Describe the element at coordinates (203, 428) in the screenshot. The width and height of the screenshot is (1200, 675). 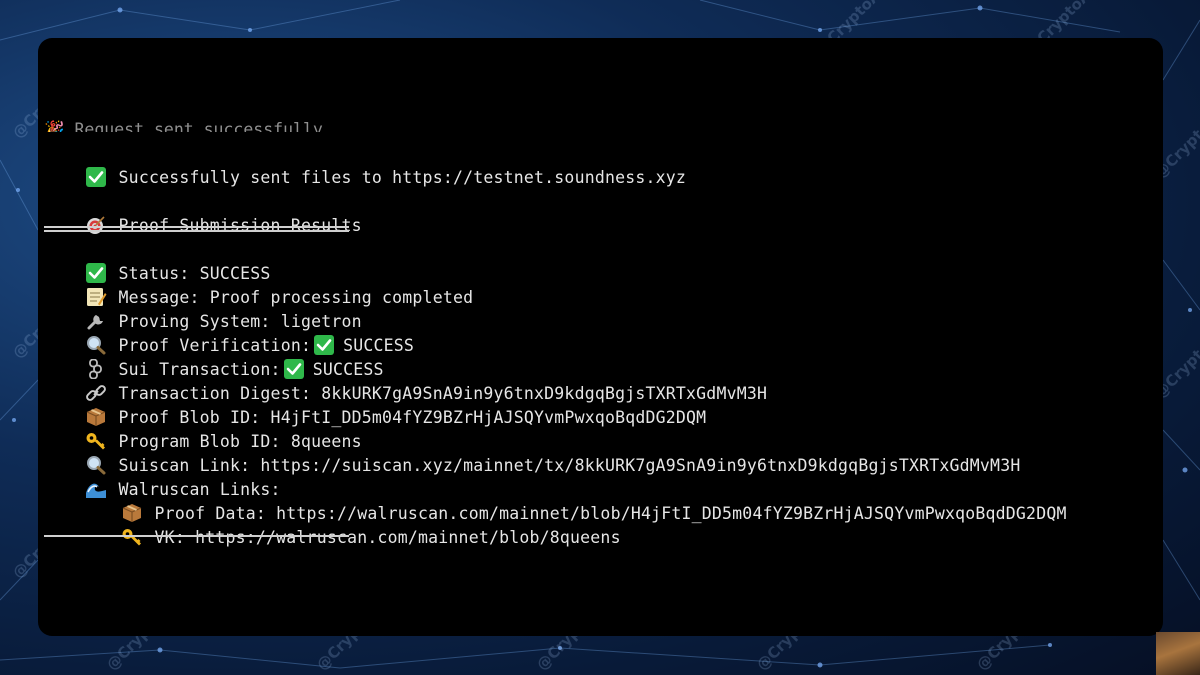
I see `program-blob-line: Program Blob ID: 8queens` at that location.